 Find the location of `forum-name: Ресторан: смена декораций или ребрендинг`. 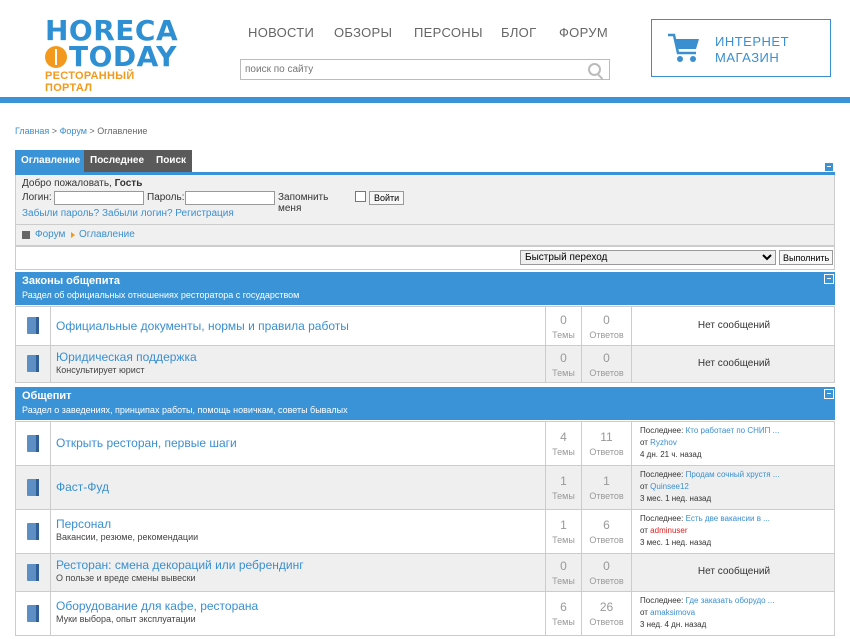

forum-name: Ресторан: смена декораций или ребрендинг is located at coordinates (180, 565).